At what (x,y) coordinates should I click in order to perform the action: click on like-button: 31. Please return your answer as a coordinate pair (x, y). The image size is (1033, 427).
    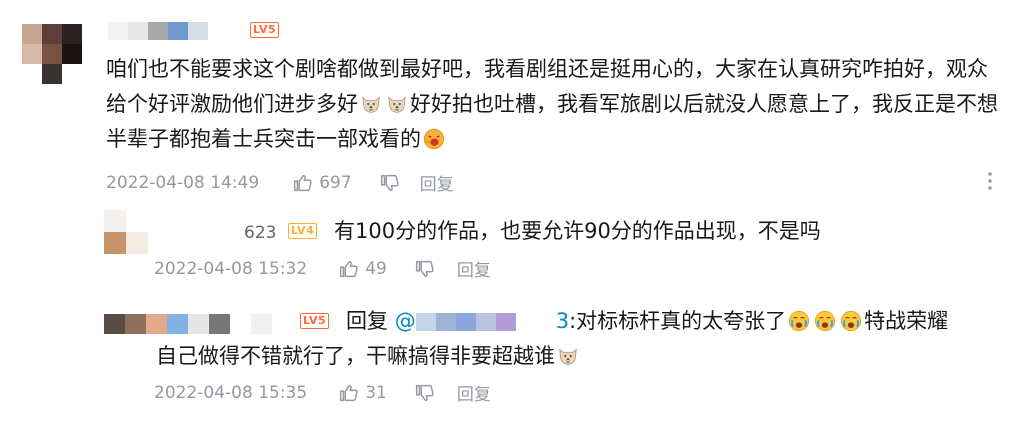
    Looking at the image, I should click on (362, 393).